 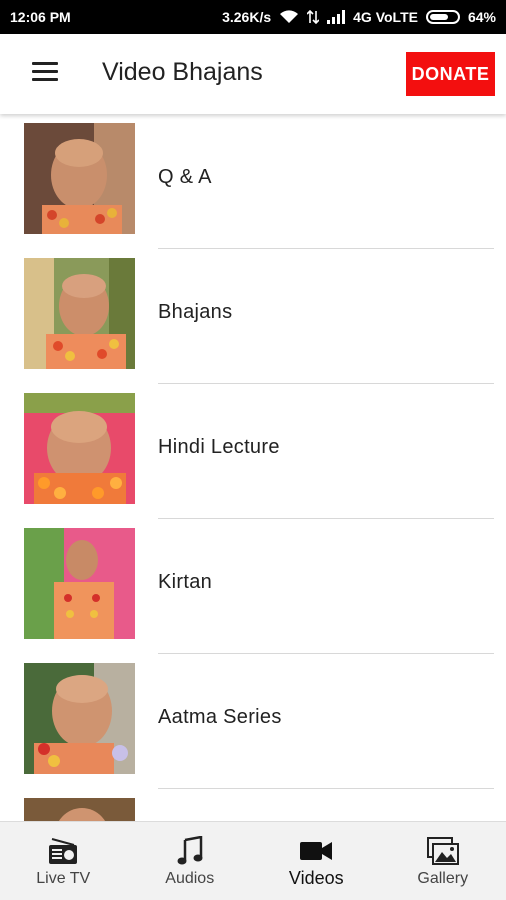 I want to click on cell-signal-icon, so click(x=336, y=17).